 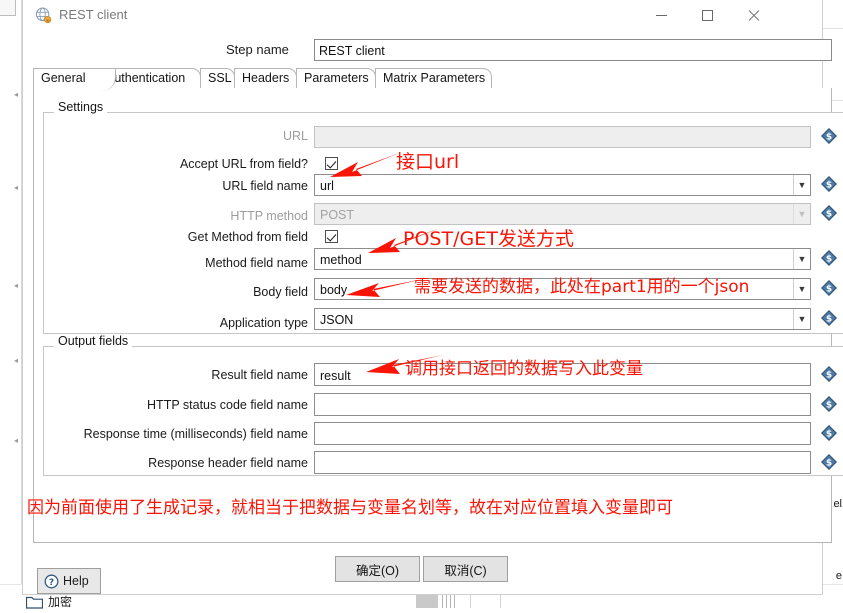 I want to click on http-status-code-field-name-label: HTTP status code field name, so click(x=220, y=405).